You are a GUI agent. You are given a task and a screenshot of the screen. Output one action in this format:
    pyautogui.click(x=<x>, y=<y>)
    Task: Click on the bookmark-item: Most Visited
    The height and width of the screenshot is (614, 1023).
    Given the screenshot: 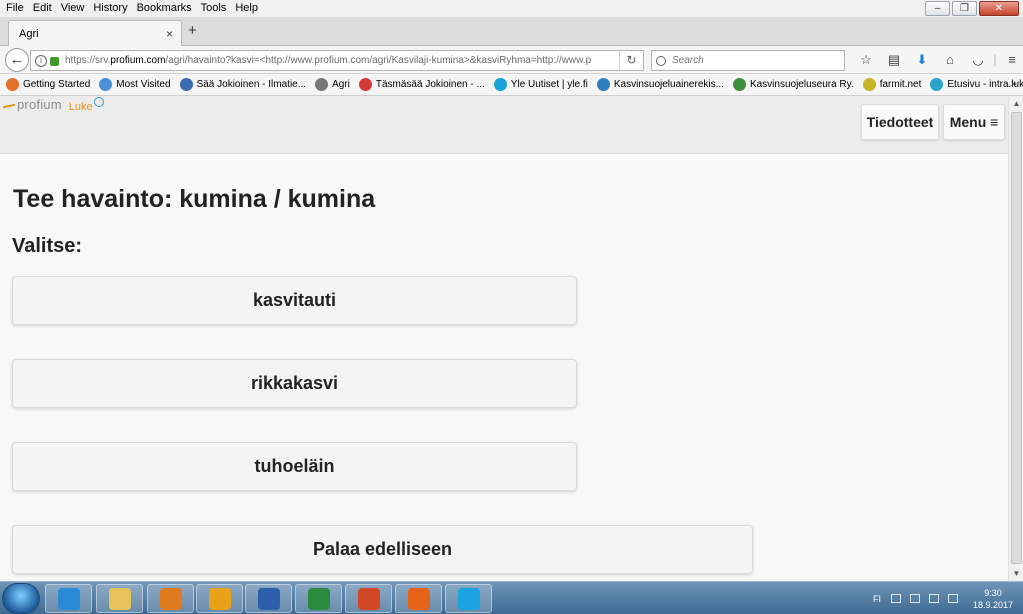 What is the action you would take?
    pyautogui.click(x=135, y=84)
    